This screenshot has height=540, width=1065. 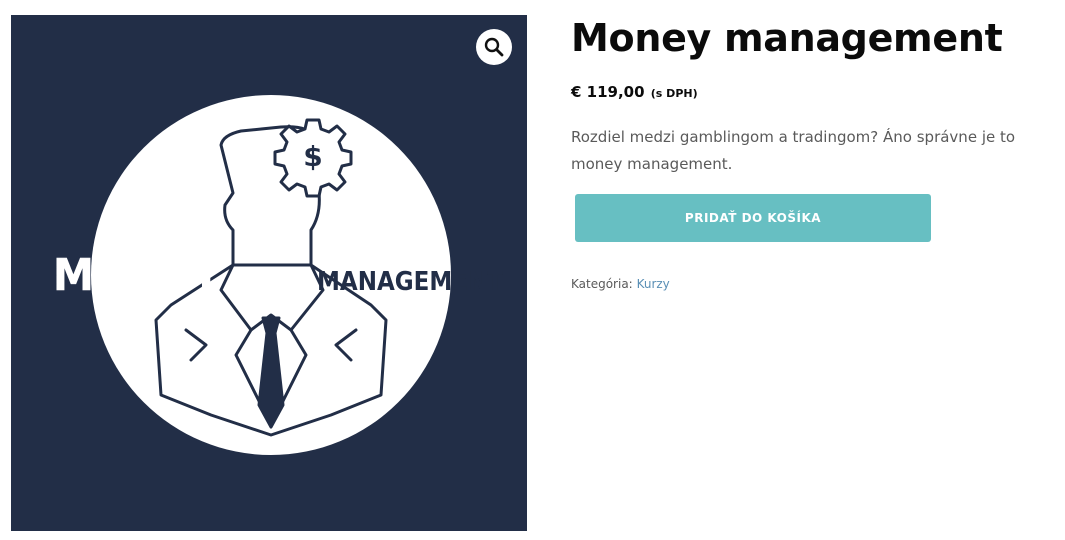 What do you see at coordinates (410, 282) in the screenshot?
I see `image-text-management: MANAGEMENT` at bounding box center [410, 282].